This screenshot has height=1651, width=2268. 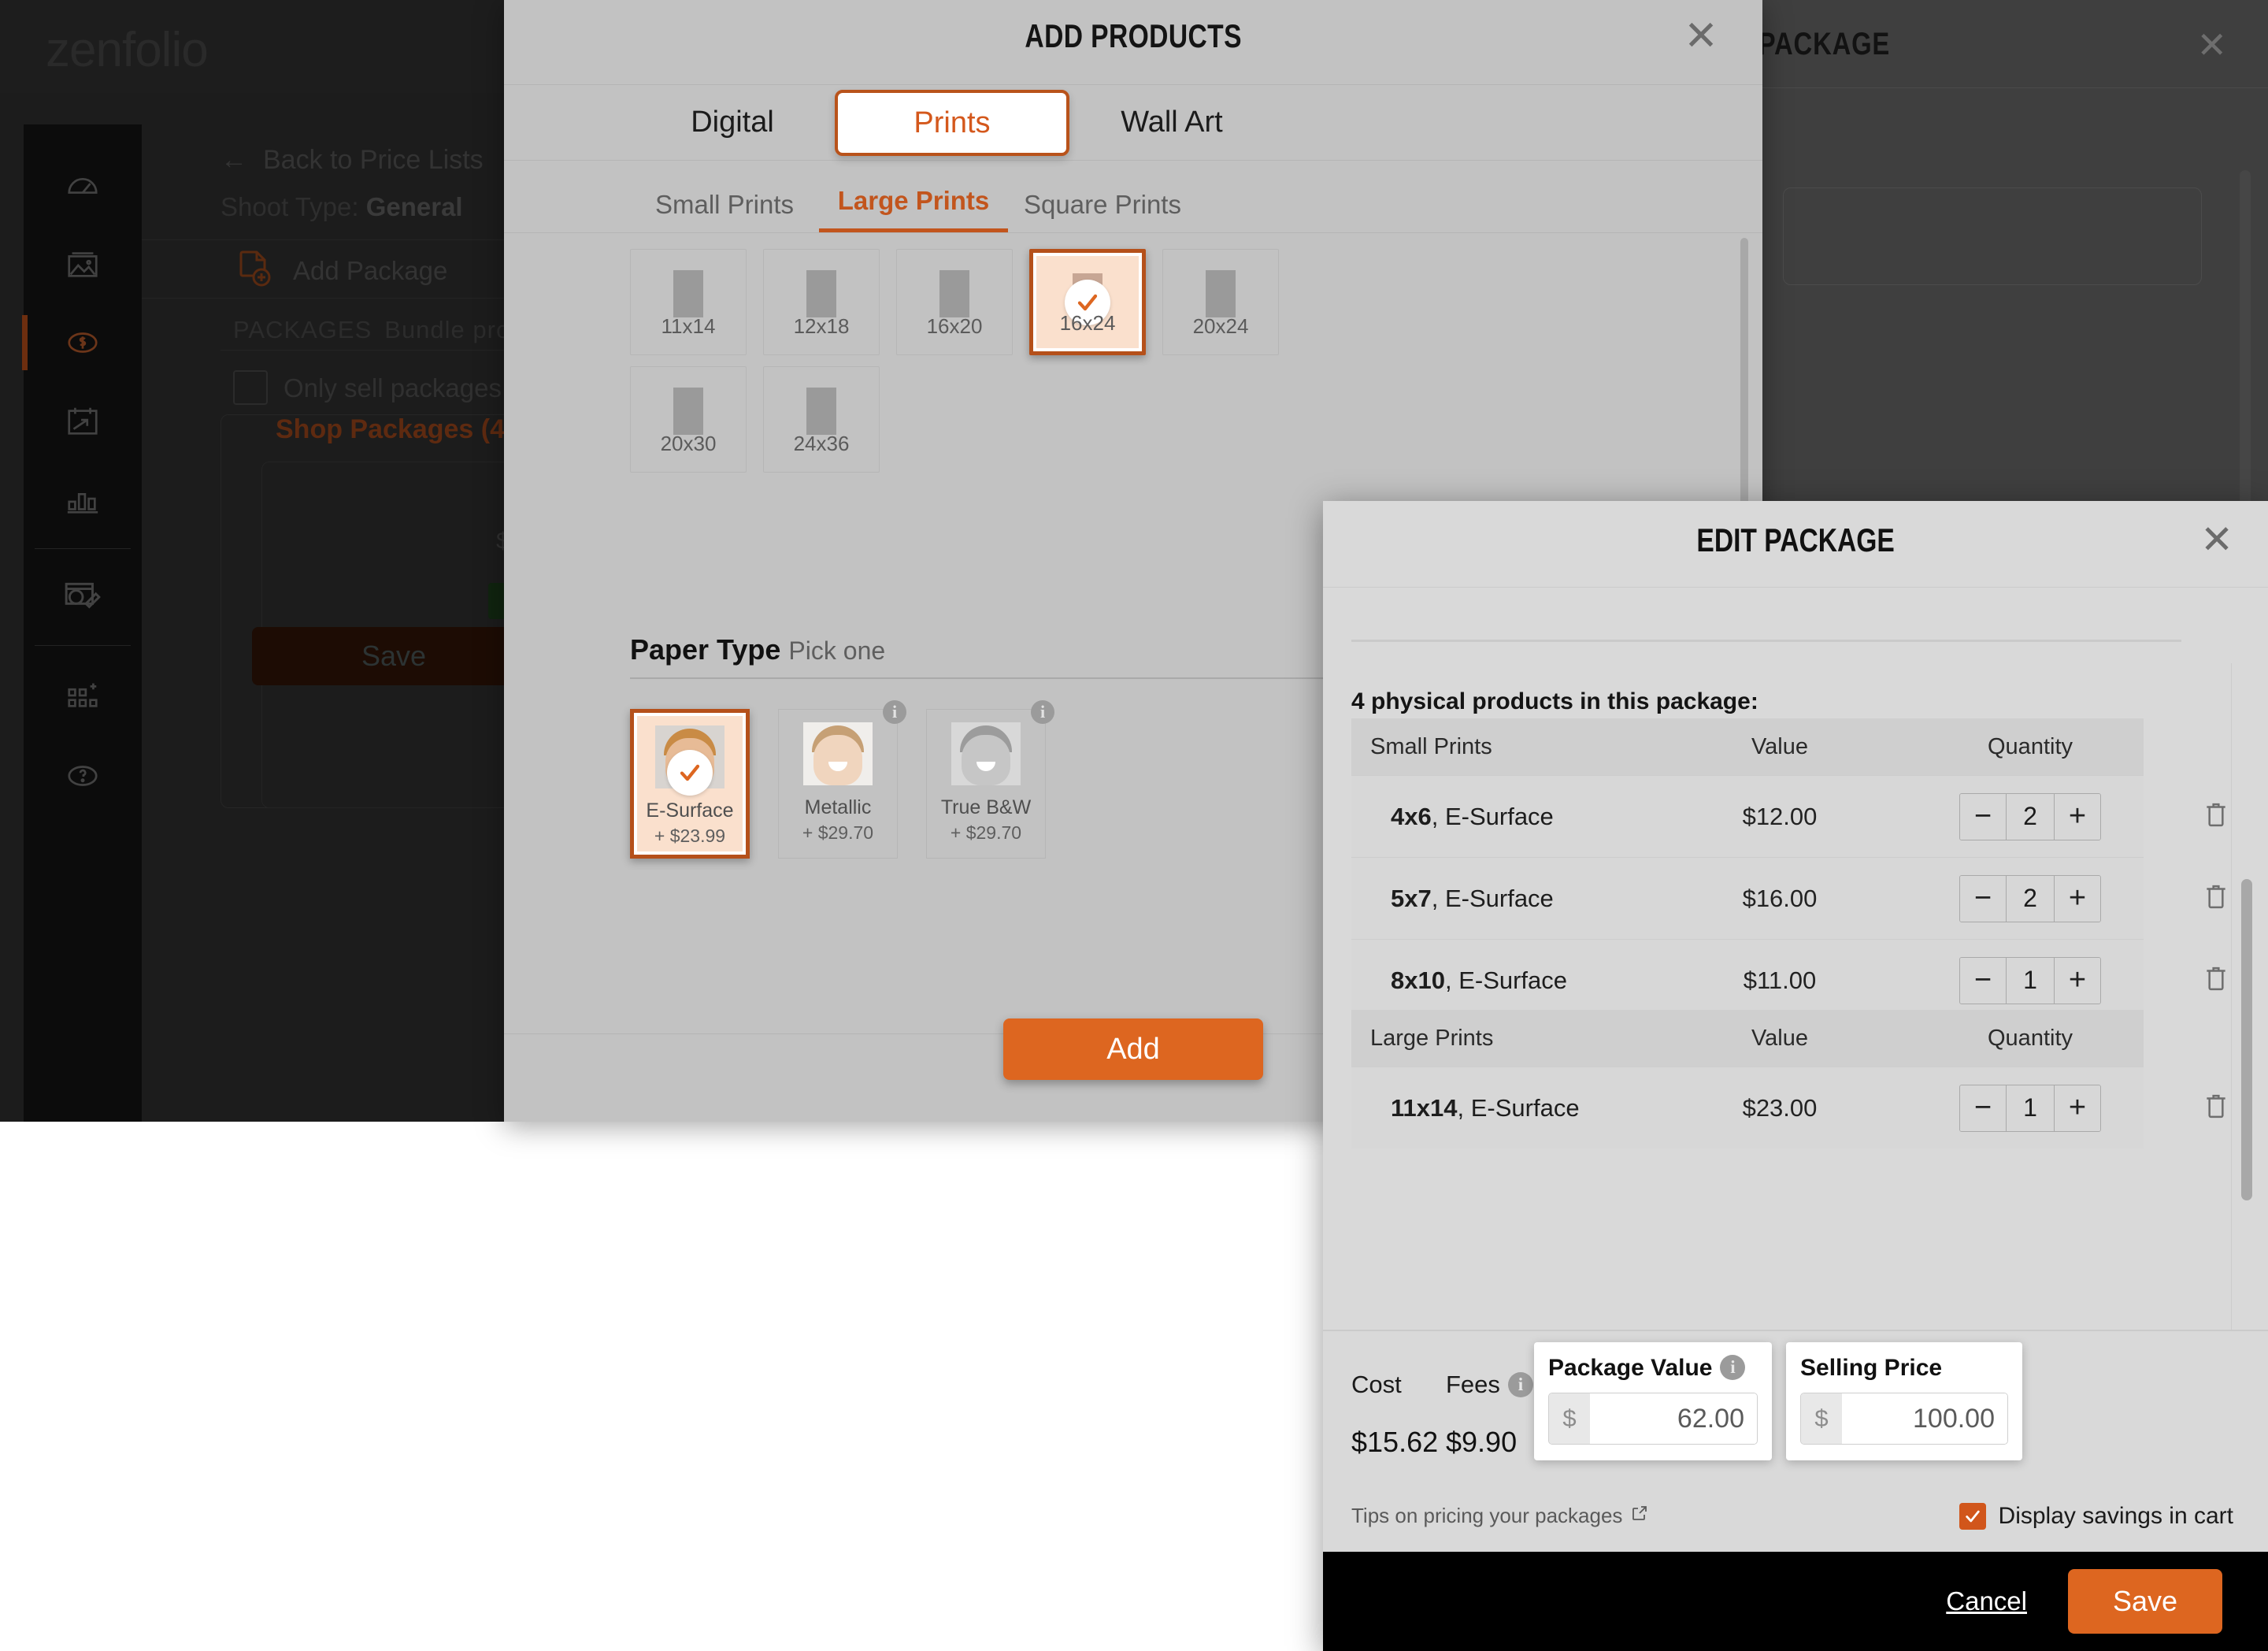 What do you see at coordinates (1220, 326) in the screenshot?
I see `size-label: 20x24` at bounding box center [1220, 326].